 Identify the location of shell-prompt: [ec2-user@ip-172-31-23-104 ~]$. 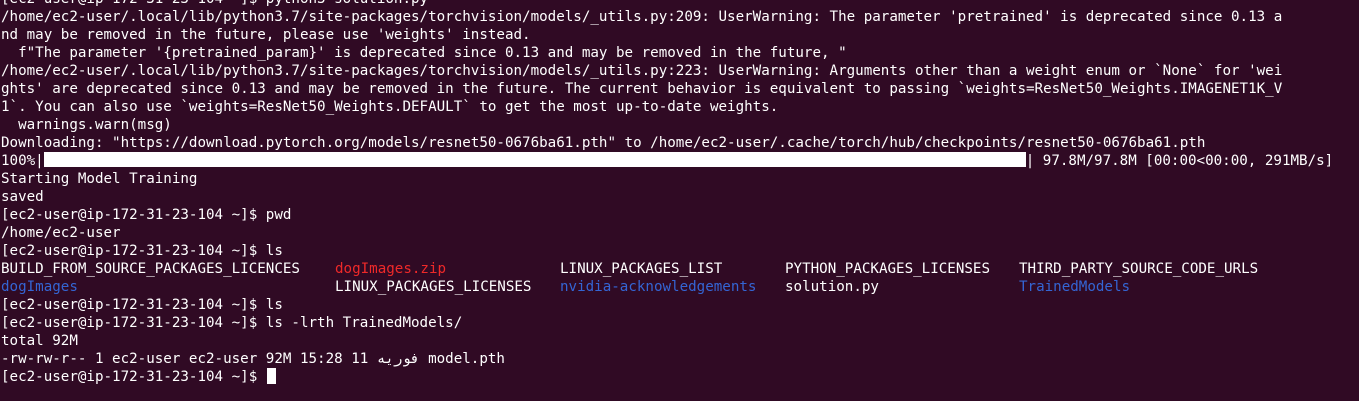
(133, 377).